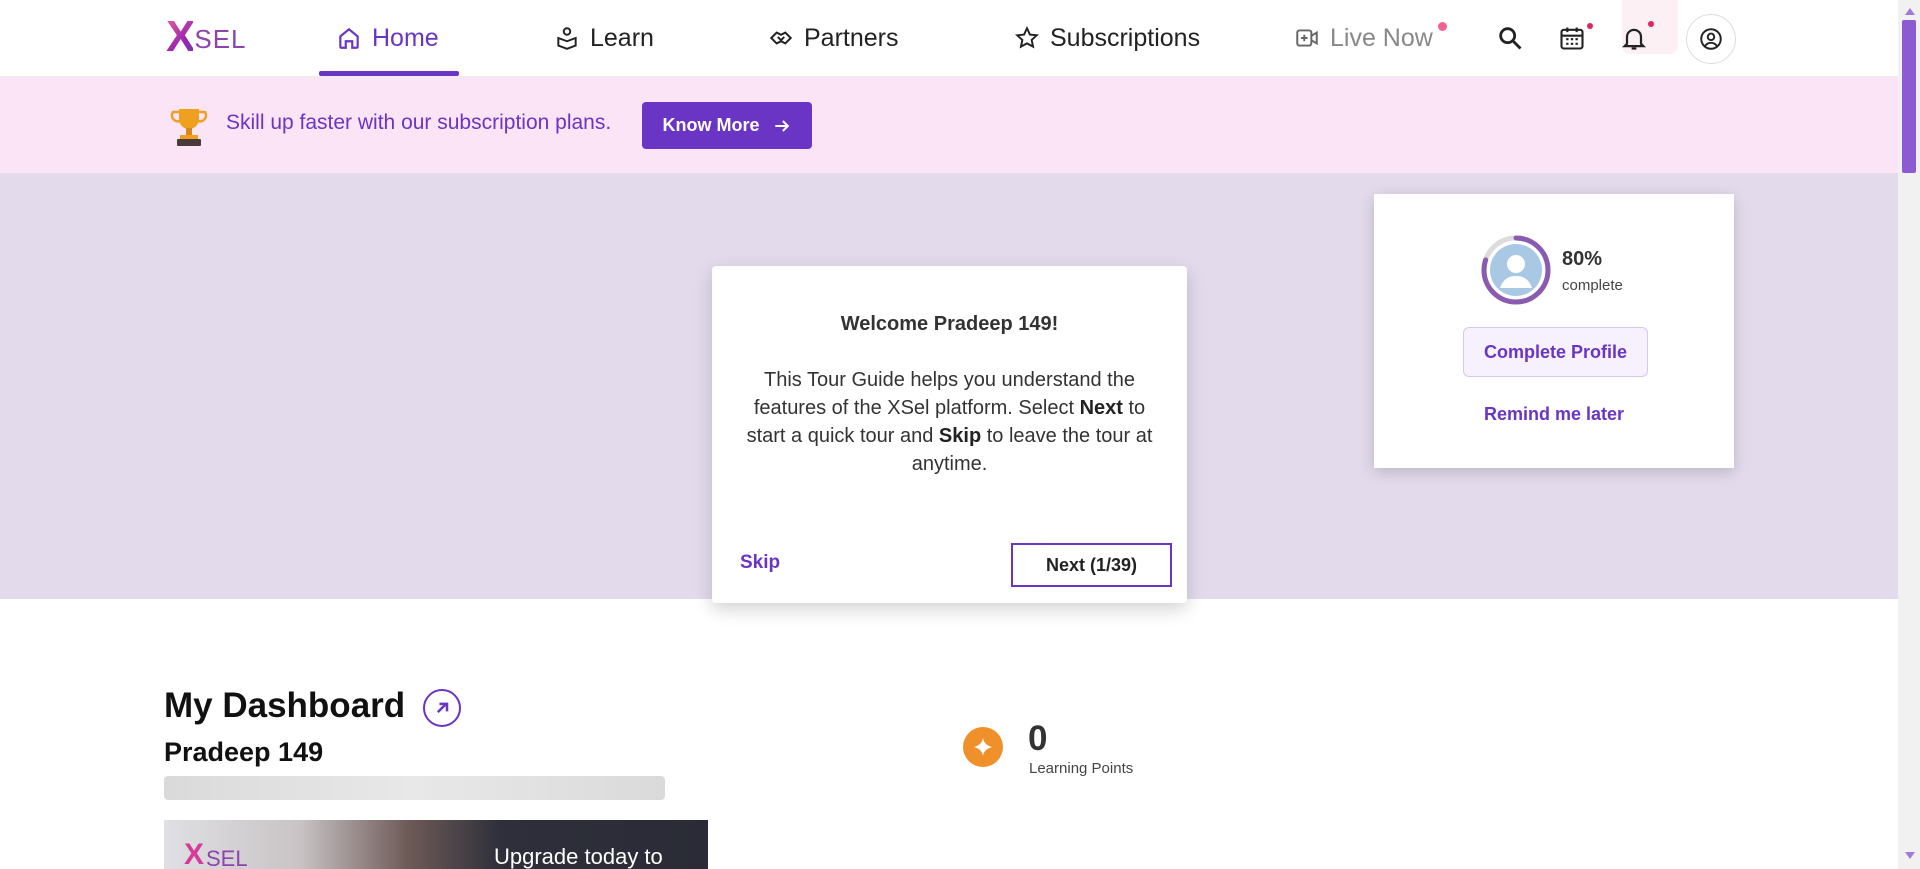 This screenshot has height=869, width=1920. I want to click on search-icon, so click(1510, 38).